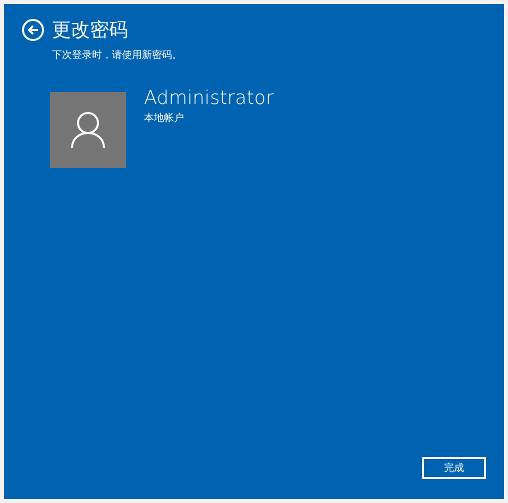  I want to click on finish-button: 完成, so click(454, 468).